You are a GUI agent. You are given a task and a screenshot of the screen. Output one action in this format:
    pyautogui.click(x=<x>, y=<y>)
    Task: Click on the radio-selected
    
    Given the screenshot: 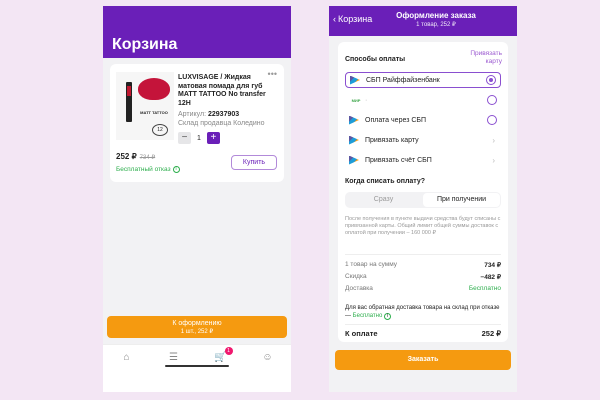 What is the action you would take?
    pyautogui.click(x=491, y=80)
    